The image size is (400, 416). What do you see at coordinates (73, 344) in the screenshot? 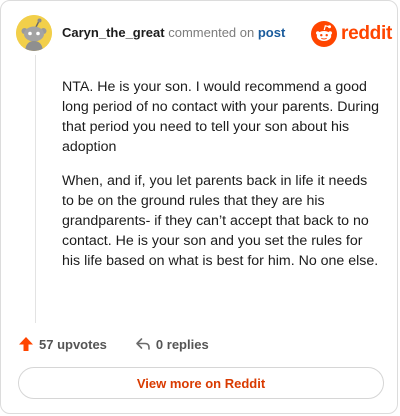
I see `upvote-count: 57 upvotes` at bounding box center [73, 344].